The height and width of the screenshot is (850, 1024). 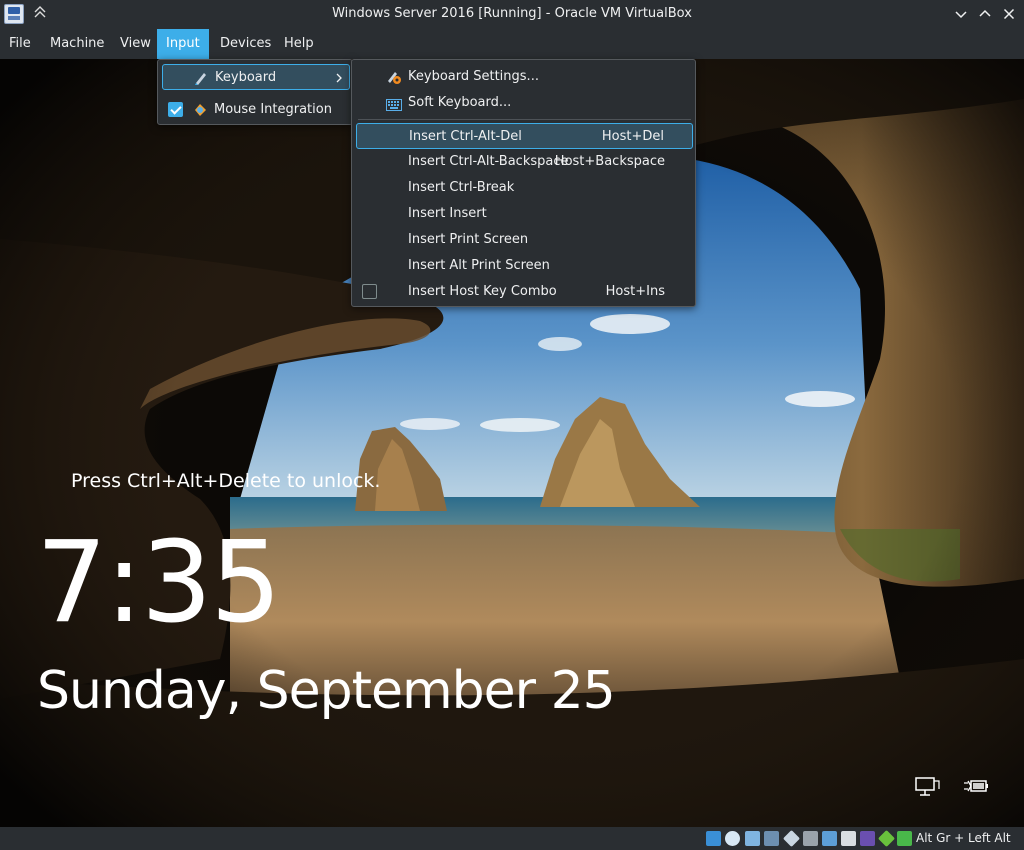 What do you see at coordinates (226, 481) in the screenshot?
I see `unlock-prompt: Press Ctrl+Alt+Delete to unlock.` at bounding box center [226, 481].